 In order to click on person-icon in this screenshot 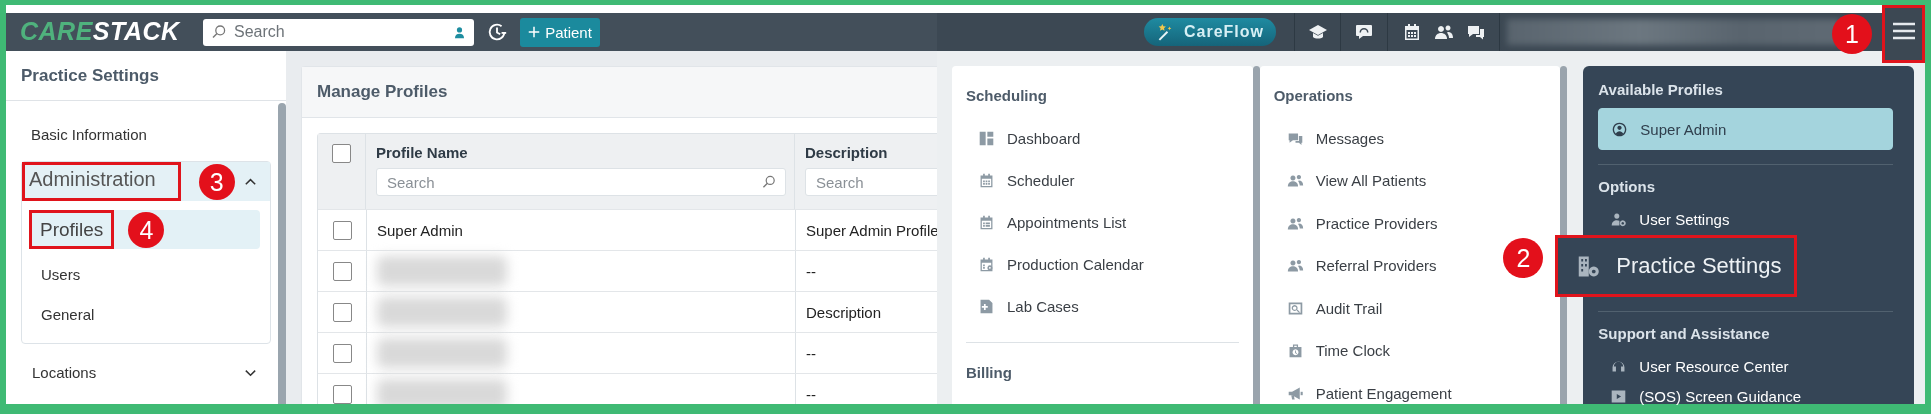, I will do `click(459, 32)`.